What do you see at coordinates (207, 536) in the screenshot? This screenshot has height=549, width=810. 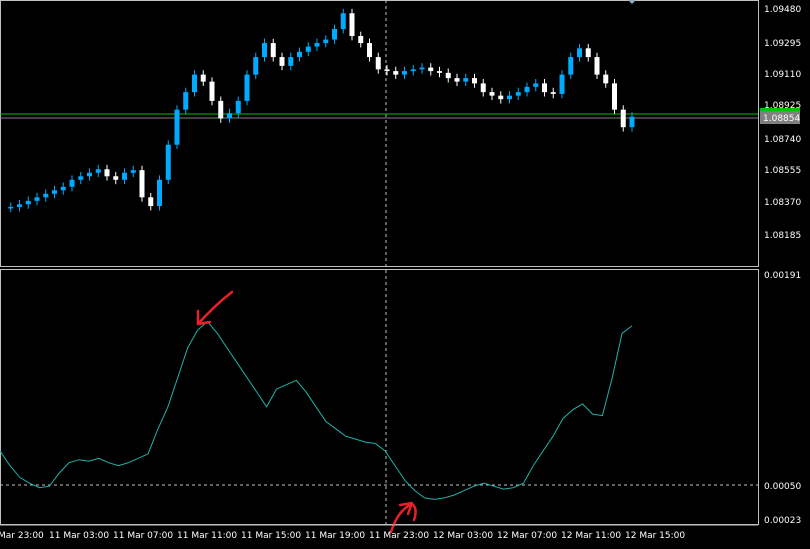 I see `time-label: 11 Mar 11:00` at bounding box center [207, 536].